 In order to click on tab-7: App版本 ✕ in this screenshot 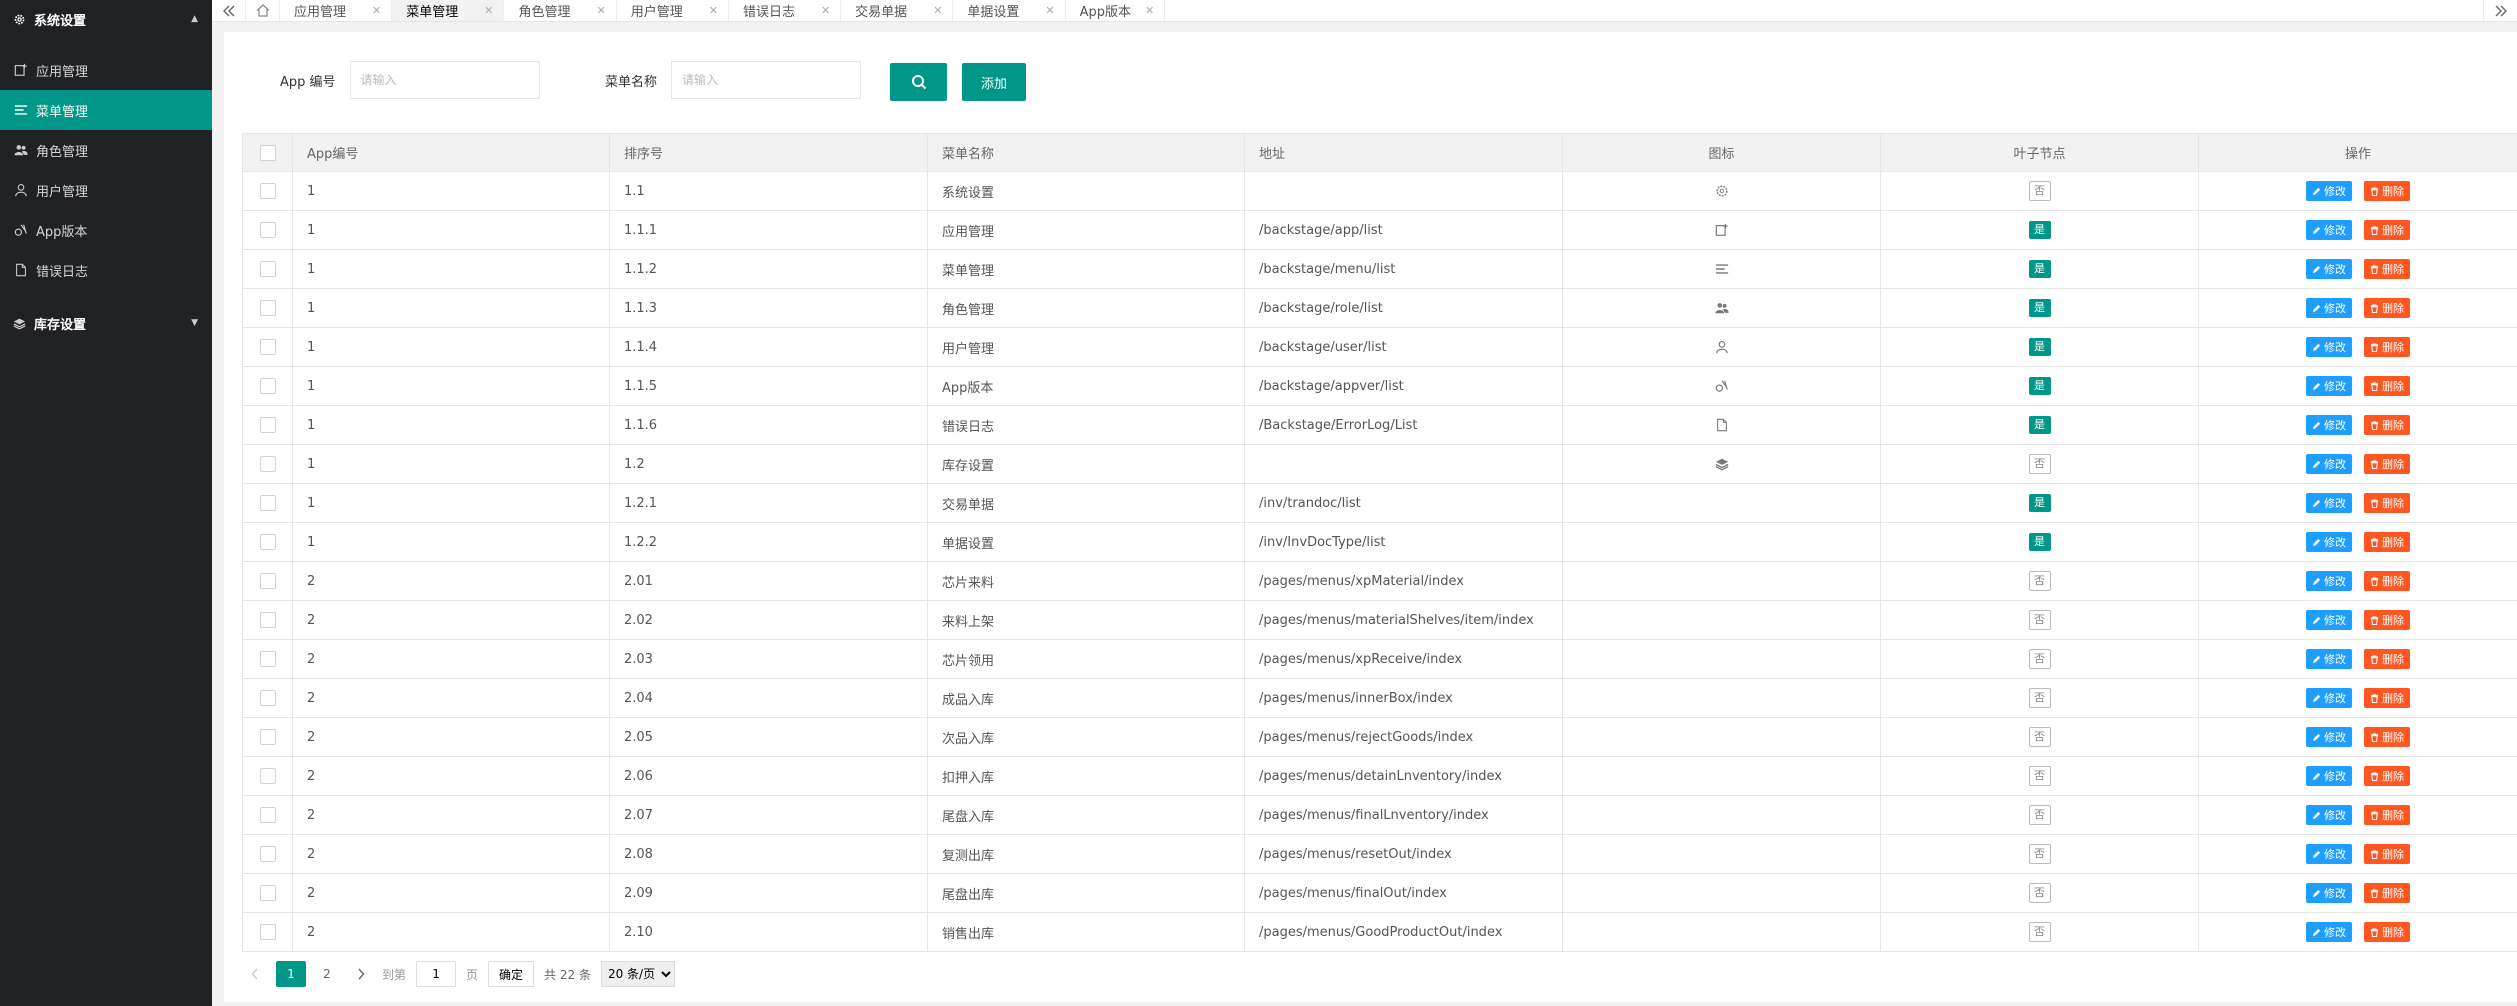, I will do `click(1116, 10)`.